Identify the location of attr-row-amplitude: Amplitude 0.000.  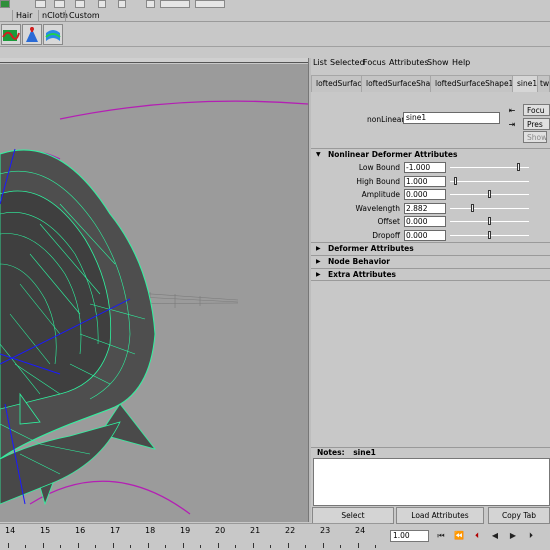
(430, 195).